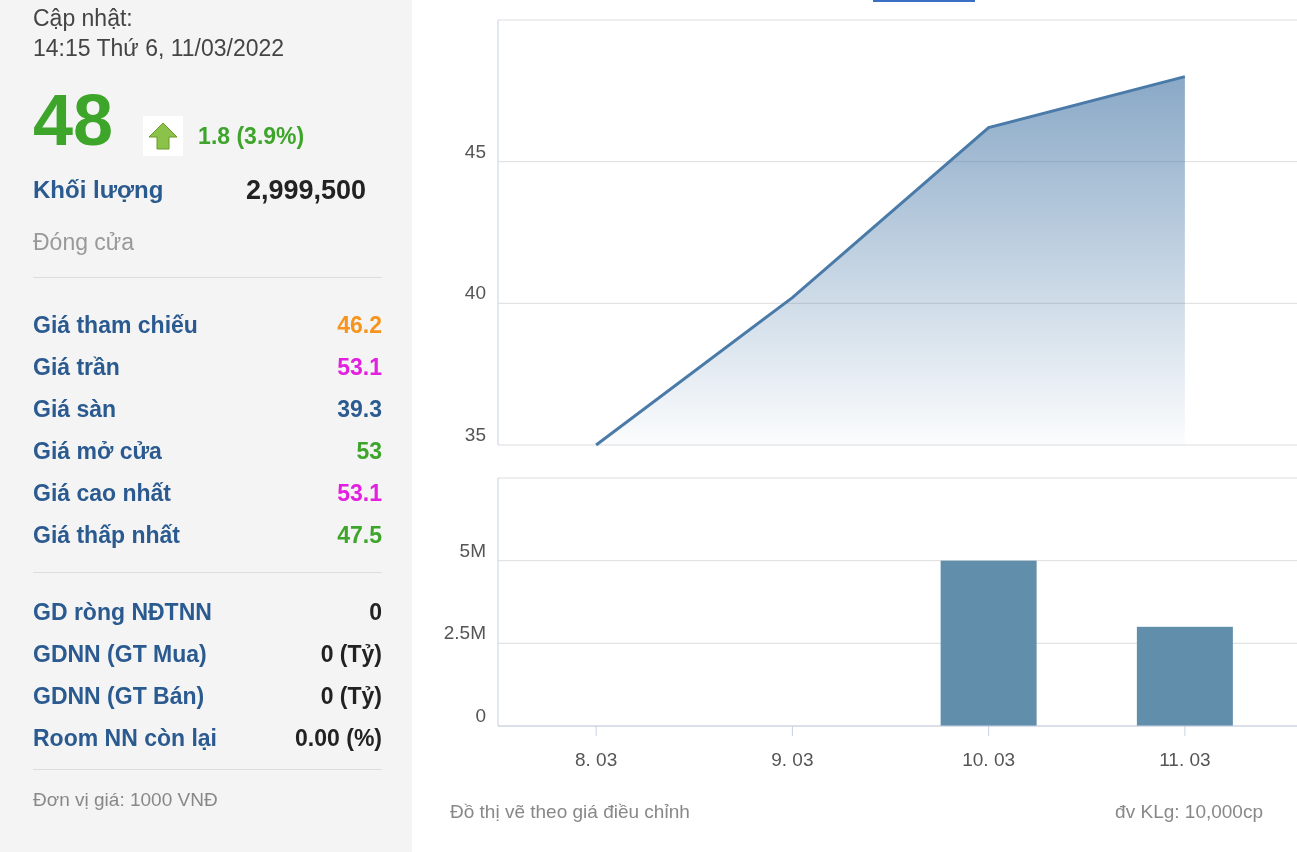 This screenshot has height=852, width=1297. I want to click on price-label: Giá cao nhất, so click(102, 493).